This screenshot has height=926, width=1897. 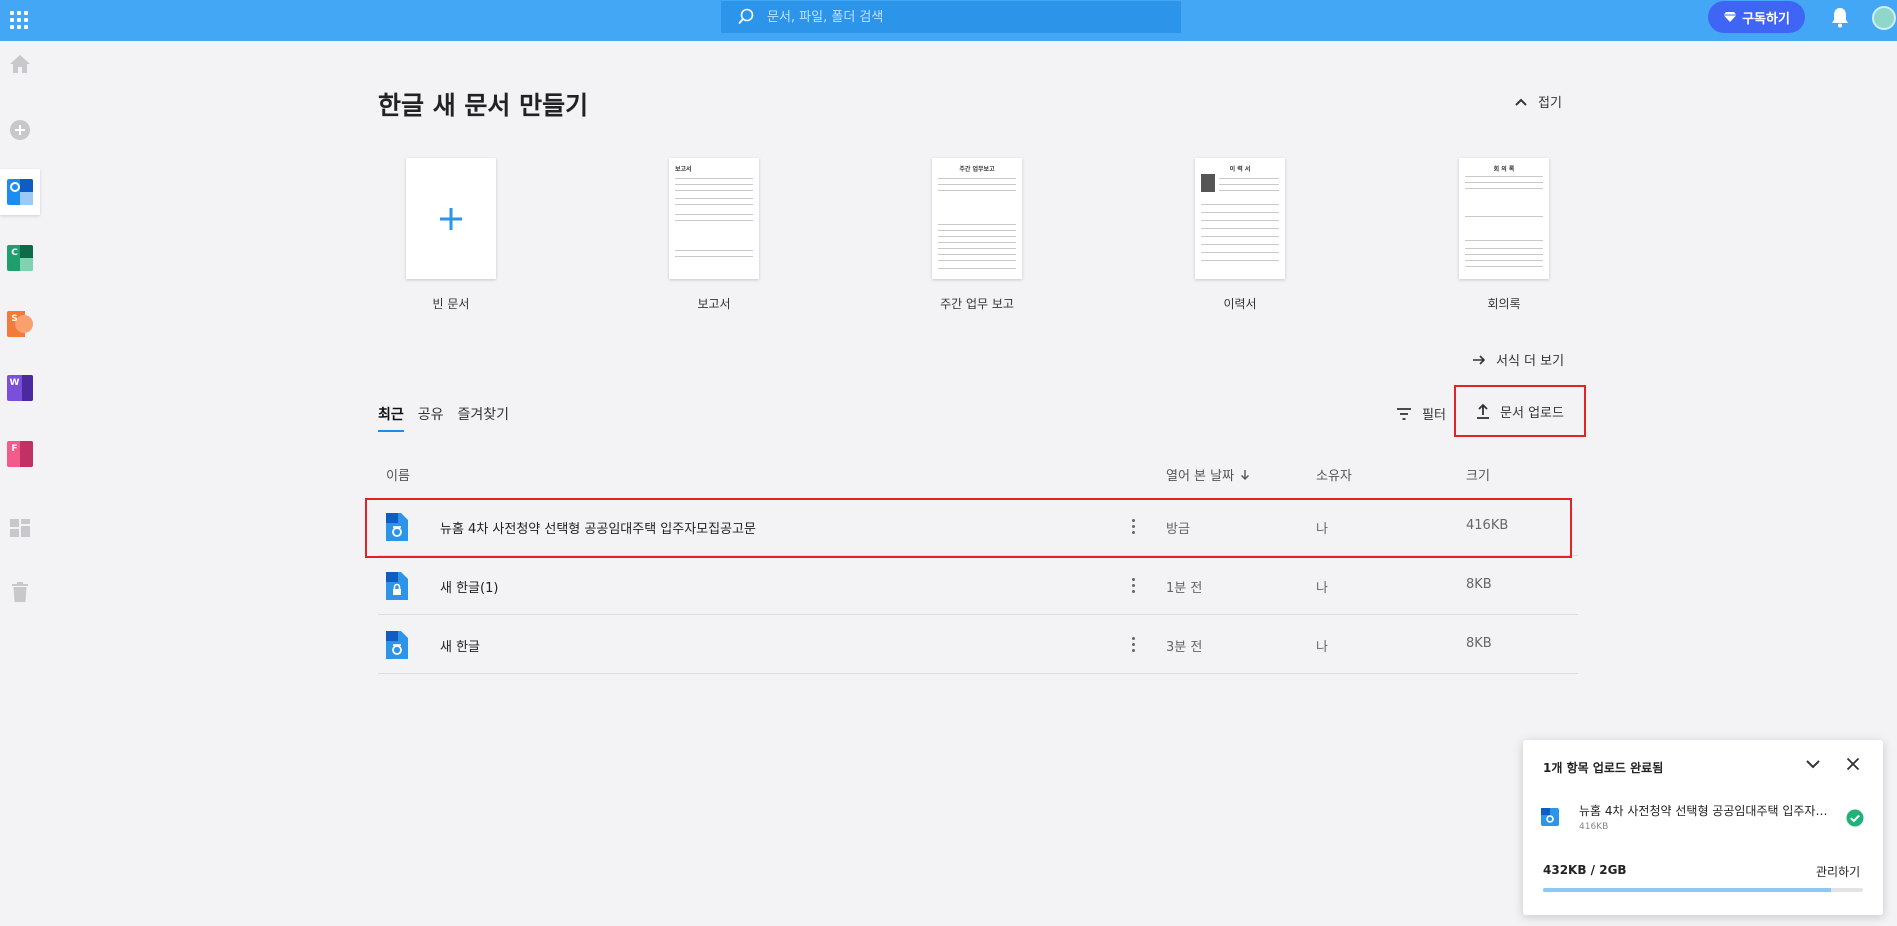 I want to click on template-thumbnail: 보고서, so click(x=714, y=218).